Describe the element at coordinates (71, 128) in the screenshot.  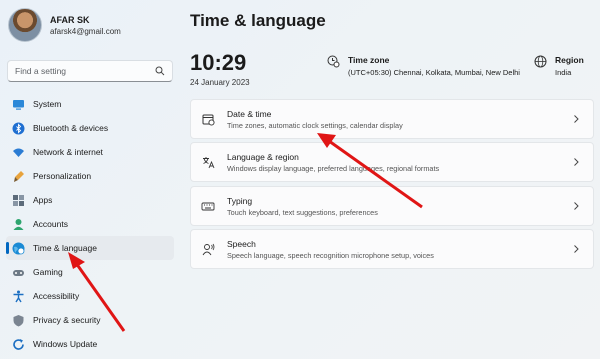
I see `sidebar-item-label: Bluetooth & devices` at that location.